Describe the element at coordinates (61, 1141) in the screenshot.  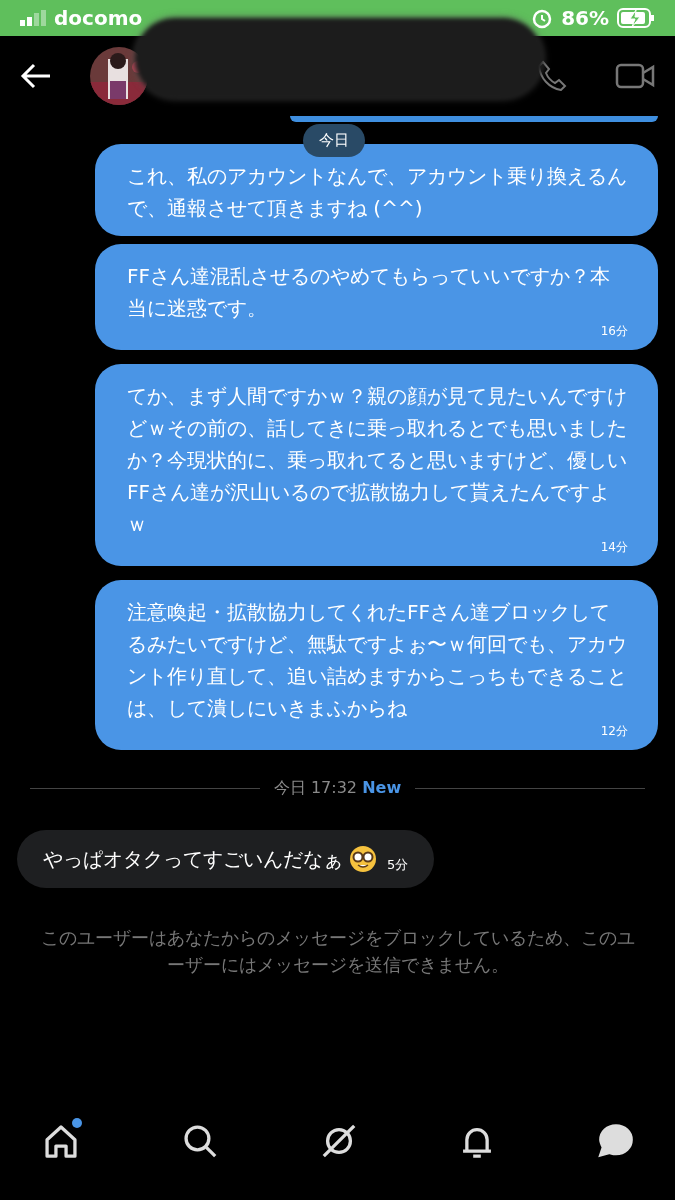
I see `home-icon` at that location.